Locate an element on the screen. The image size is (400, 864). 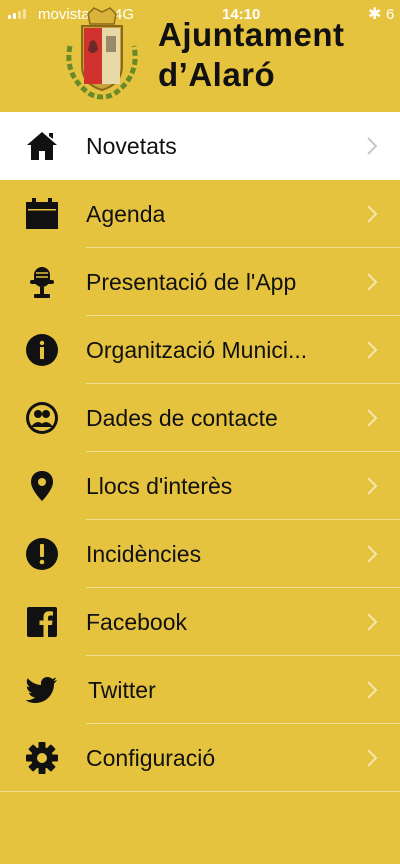
header: Ajuntament d’Alaró is located at coordinates (200, 56).